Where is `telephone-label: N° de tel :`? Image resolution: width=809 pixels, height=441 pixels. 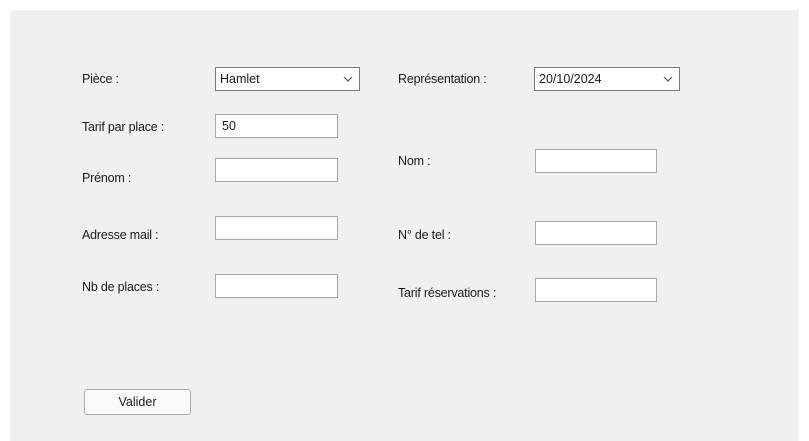
telephone-label: N° de tel : is located at coordinates (424, 235).